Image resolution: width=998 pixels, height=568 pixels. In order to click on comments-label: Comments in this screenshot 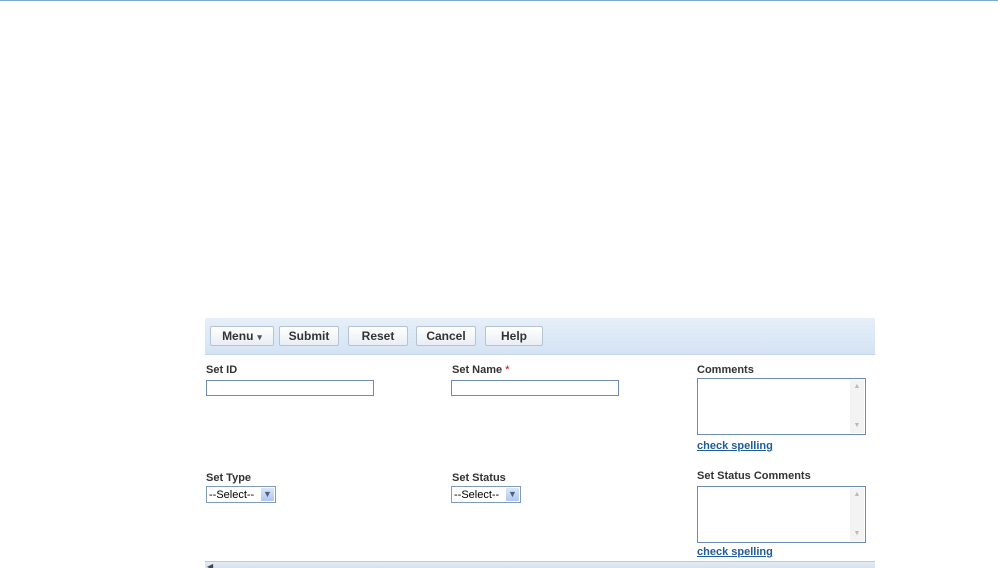, I will do `click(725, 370)`.